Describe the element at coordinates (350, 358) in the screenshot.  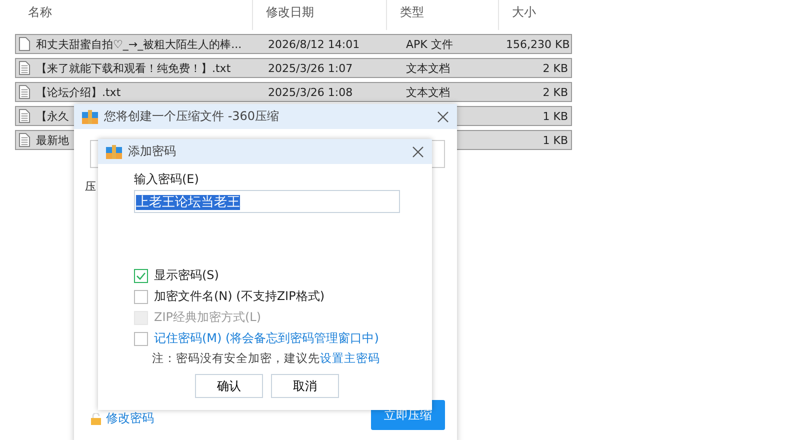
I see `master-password-link: 设置主密码` at that location.